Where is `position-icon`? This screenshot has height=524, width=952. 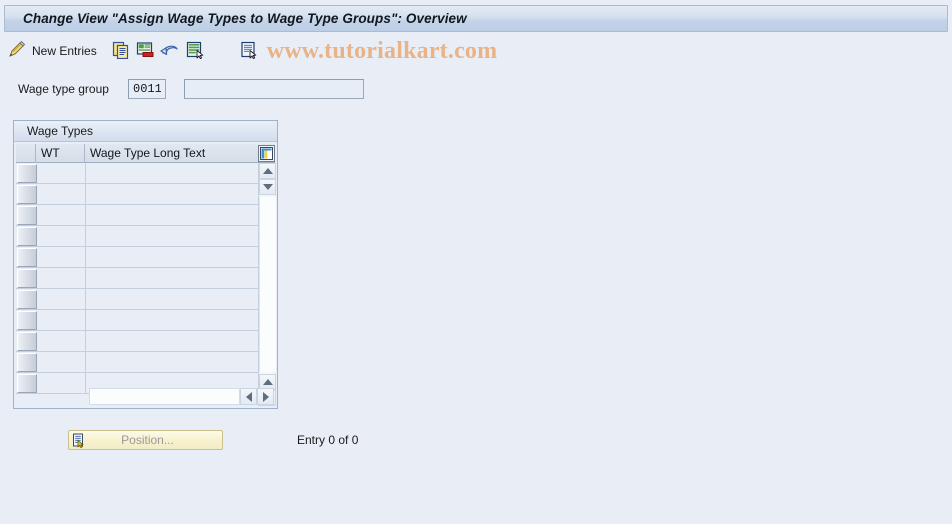 position-icon is located at coordinates (78, 440).